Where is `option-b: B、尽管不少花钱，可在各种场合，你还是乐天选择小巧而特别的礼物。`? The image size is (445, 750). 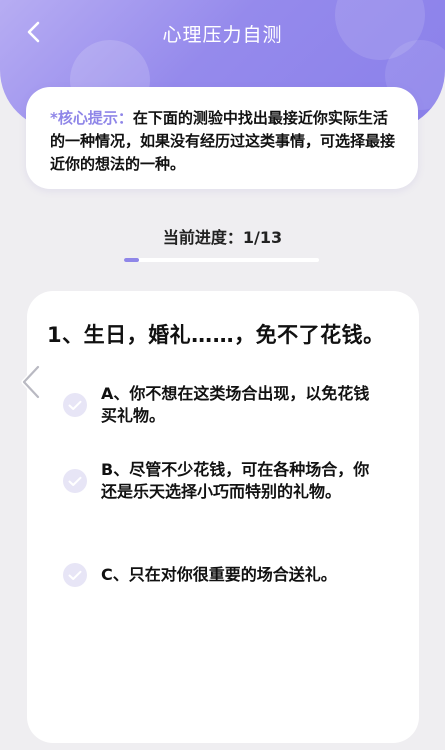 option-b: B、尽管不少花钱，可在各种场合，你还是乐天选择小巧而特别的礼物。 is located at coordinates (228, 481).